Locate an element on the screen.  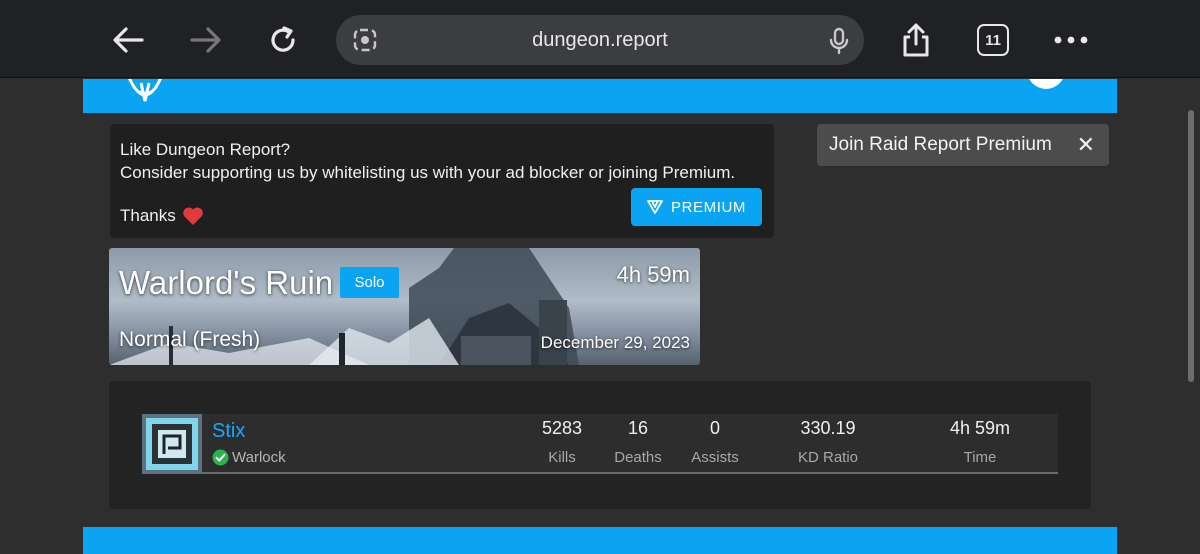
premium-toast: Join Raid Report Premium ✕ is located at coordinates (963, 145).